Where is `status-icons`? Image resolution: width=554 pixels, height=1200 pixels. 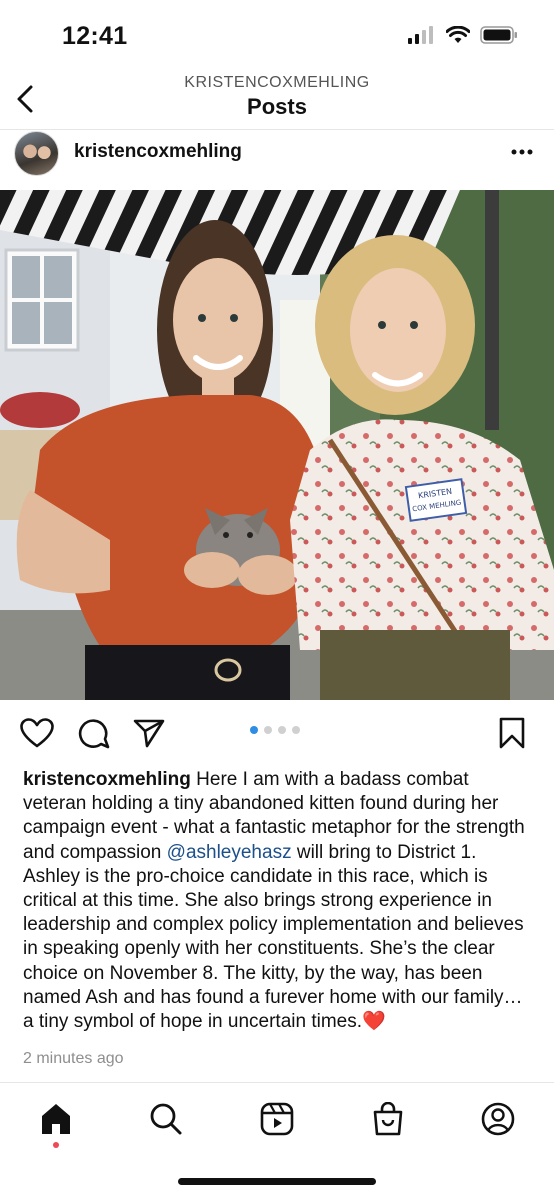
status-icons is located at coordinates (463, 35).